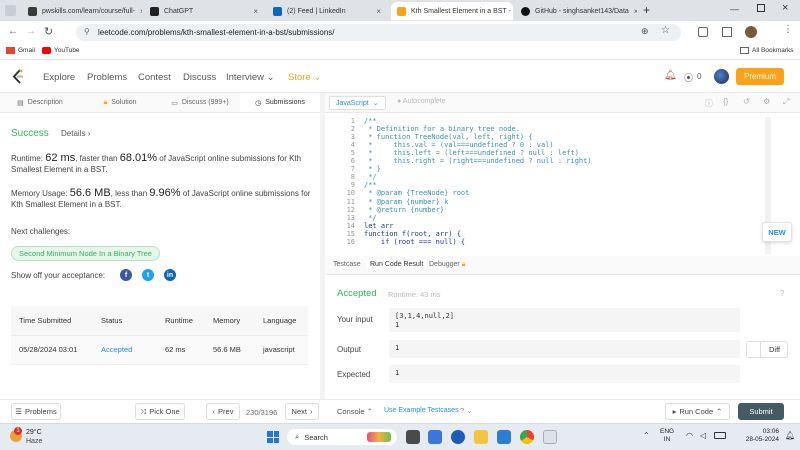 The height and width of the screenshot is (450, 800). Describe the element at coordinates (550, 437) in the screenshot. I see `pinned-app-icon` at that location.